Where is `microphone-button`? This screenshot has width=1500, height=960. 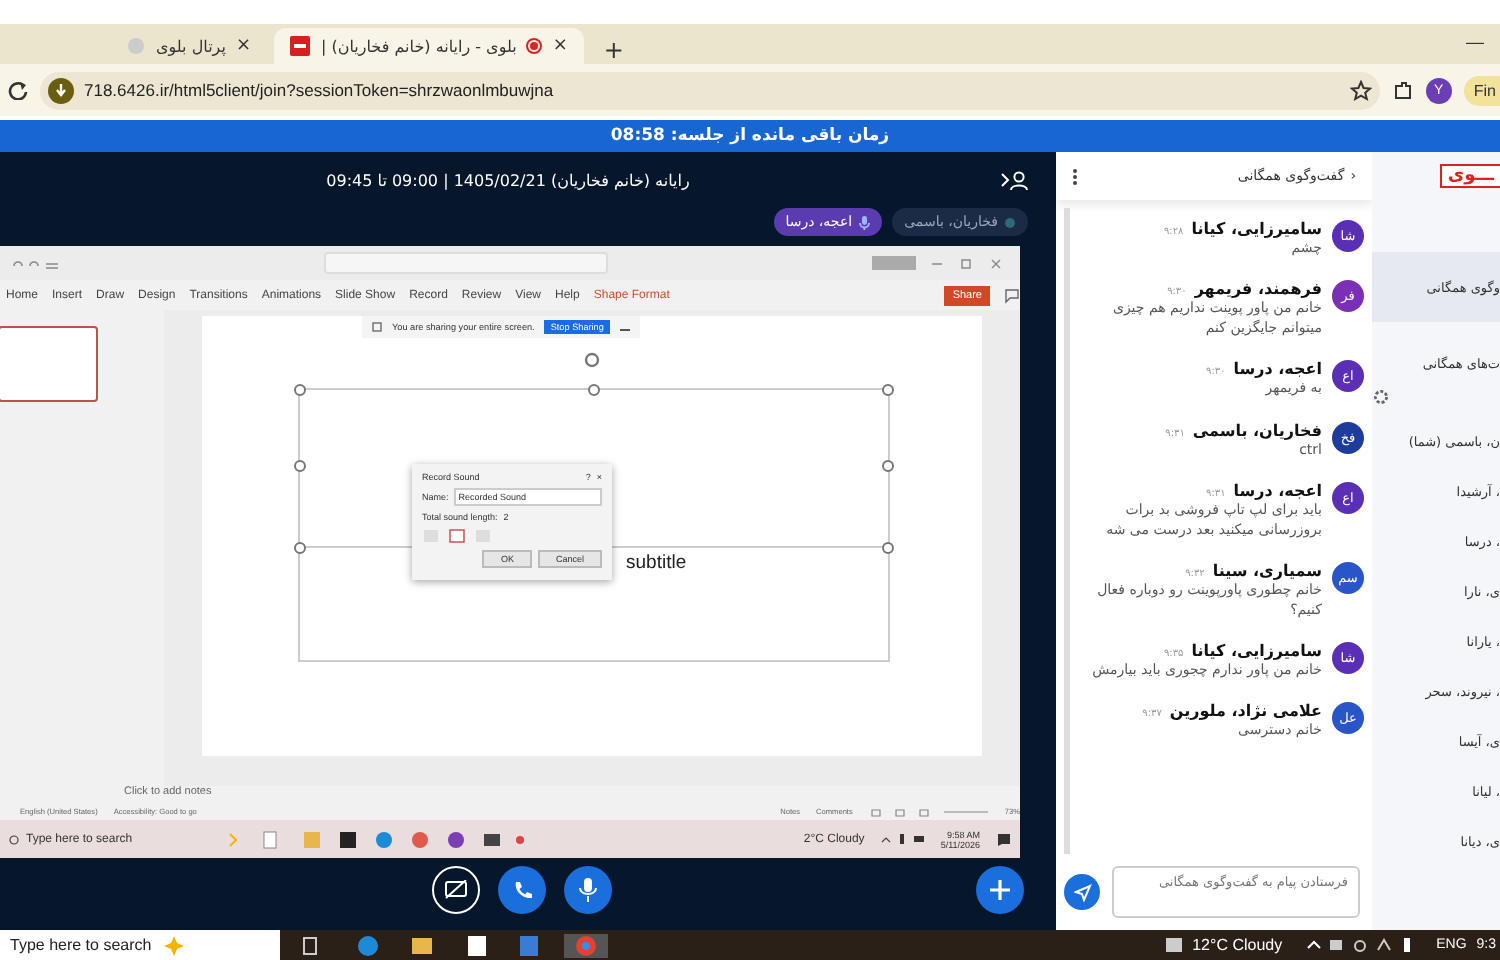 microphone-button is located at coordinates (588, 890).